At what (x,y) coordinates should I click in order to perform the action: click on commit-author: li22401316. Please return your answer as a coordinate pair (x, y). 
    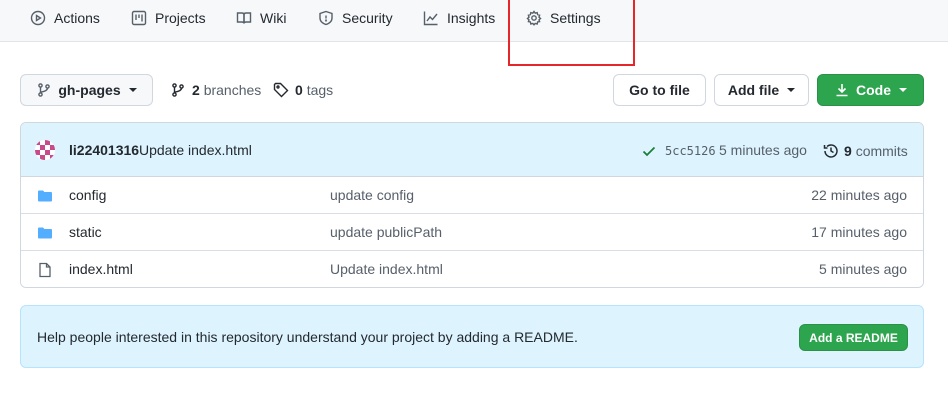
    Looking at the image, I should click on (104, 150).